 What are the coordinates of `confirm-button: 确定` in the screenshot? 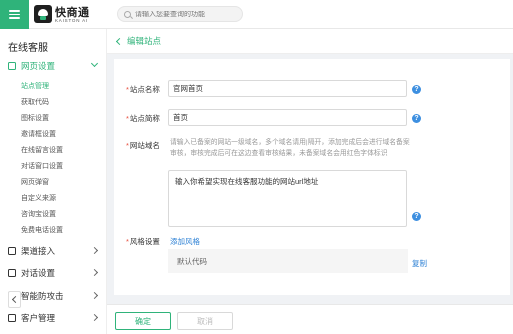 It's located at (143, 321).